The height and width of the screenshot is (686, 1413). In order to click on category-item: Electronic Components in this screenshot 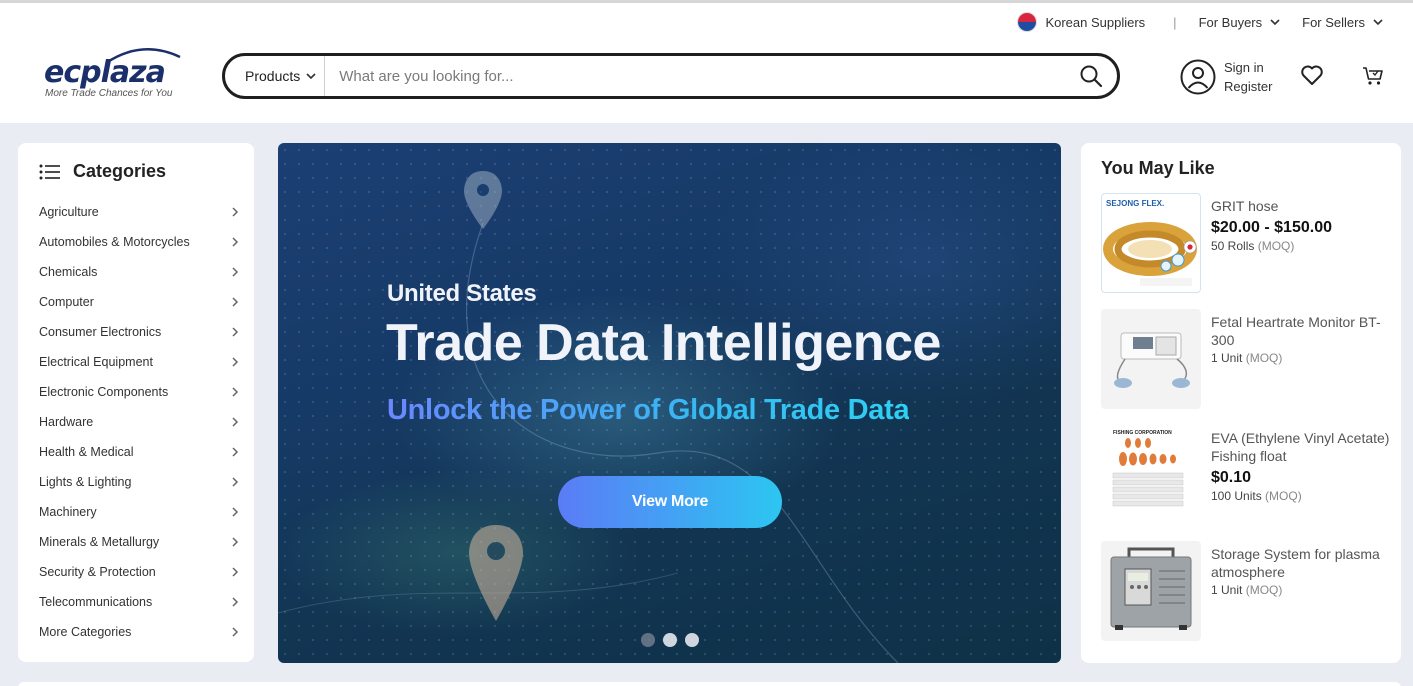, I will do `click(139, 392)`.